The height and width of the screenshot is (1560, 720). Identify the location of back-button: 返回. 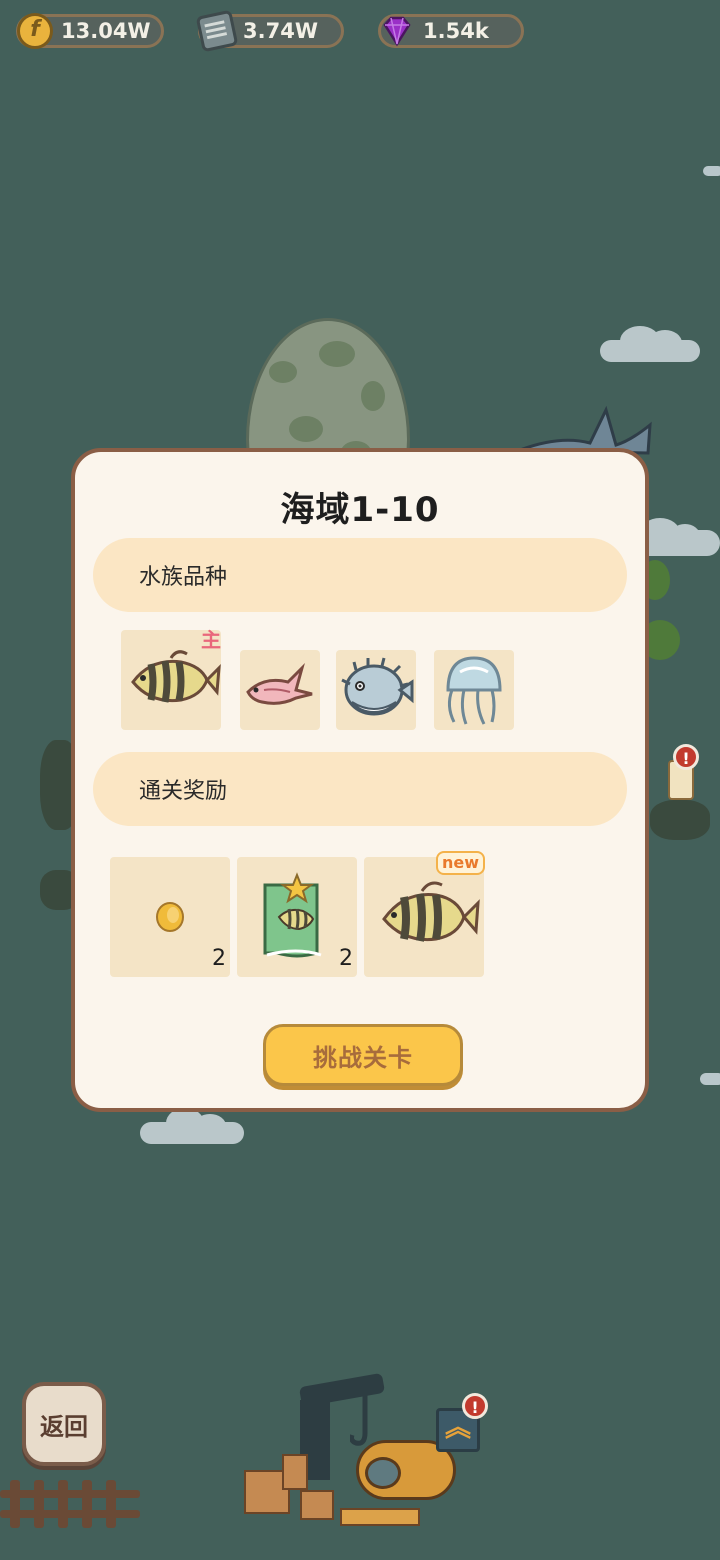
(64, 1424).